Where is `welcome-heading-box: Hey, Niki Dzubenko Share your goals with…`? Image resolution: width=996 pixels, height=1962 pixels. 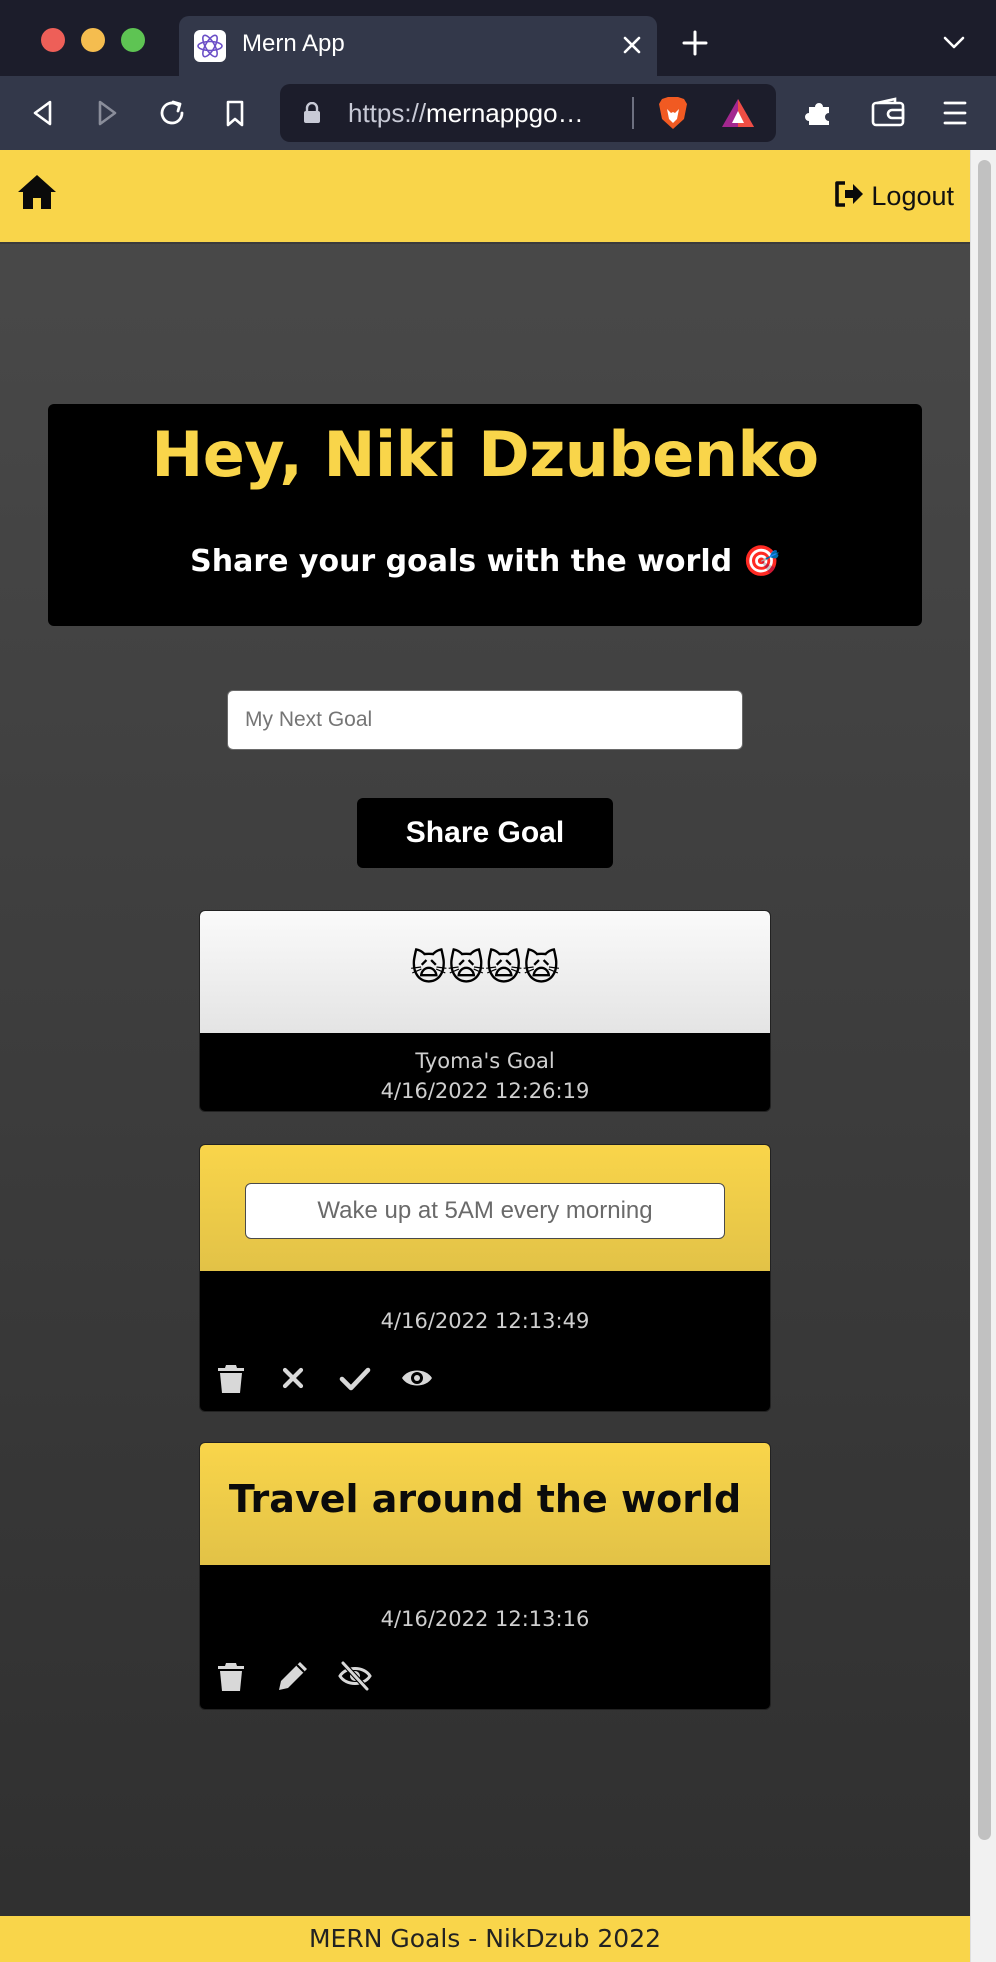
welcome-heading-box: Hey, Niki Dzubenko Share your goals with… is located at coordinates (485, 515).